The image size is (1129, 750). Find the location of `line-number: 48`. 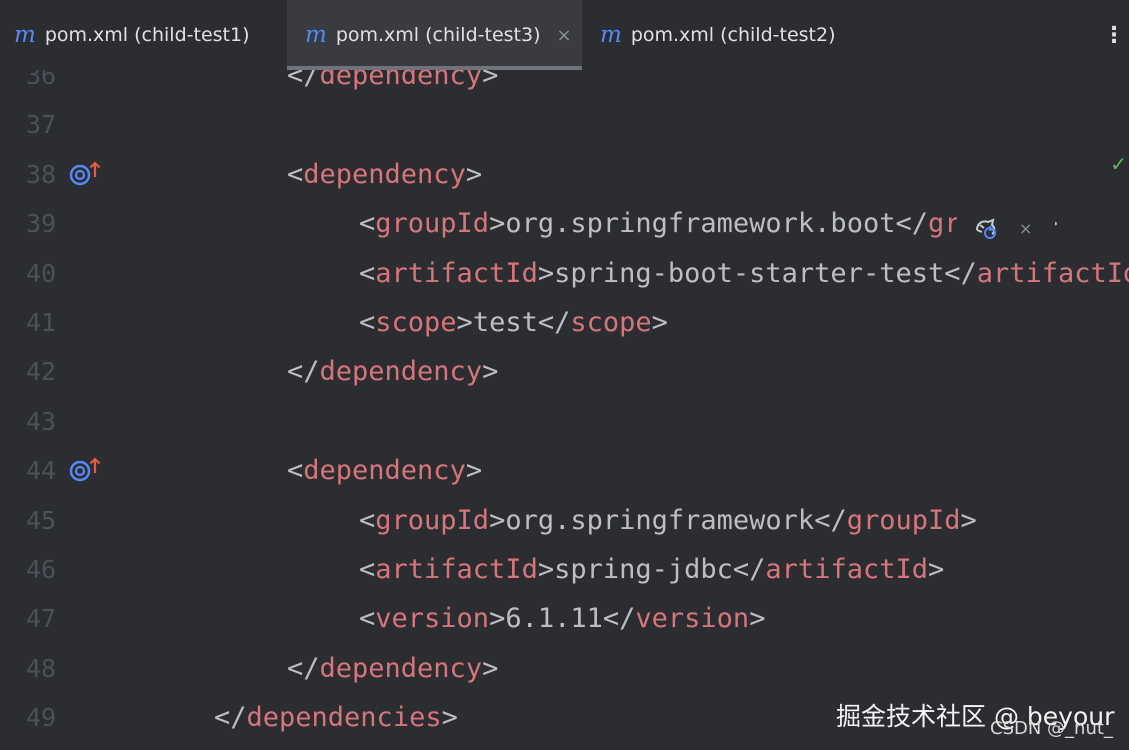

line-number: 48 is located at coordinates (41, 668).